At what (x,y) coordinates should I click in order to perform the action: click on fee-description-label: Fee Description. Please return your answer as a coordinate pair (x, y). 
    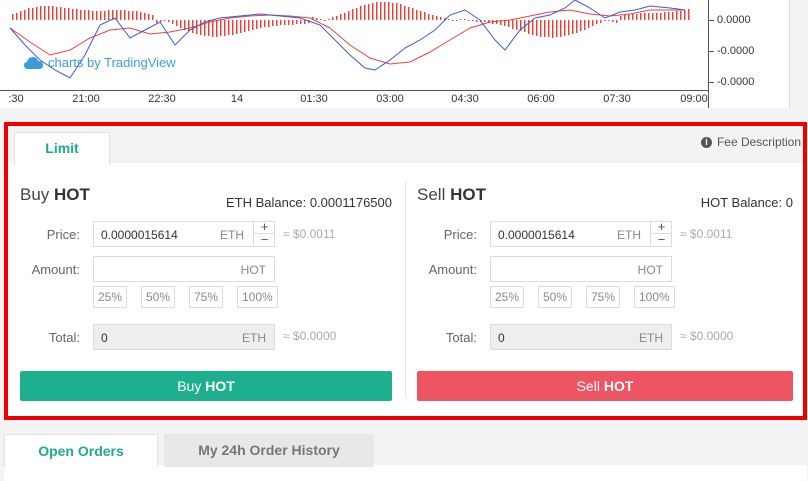
    Looking at the image, I should click on (758, 142).